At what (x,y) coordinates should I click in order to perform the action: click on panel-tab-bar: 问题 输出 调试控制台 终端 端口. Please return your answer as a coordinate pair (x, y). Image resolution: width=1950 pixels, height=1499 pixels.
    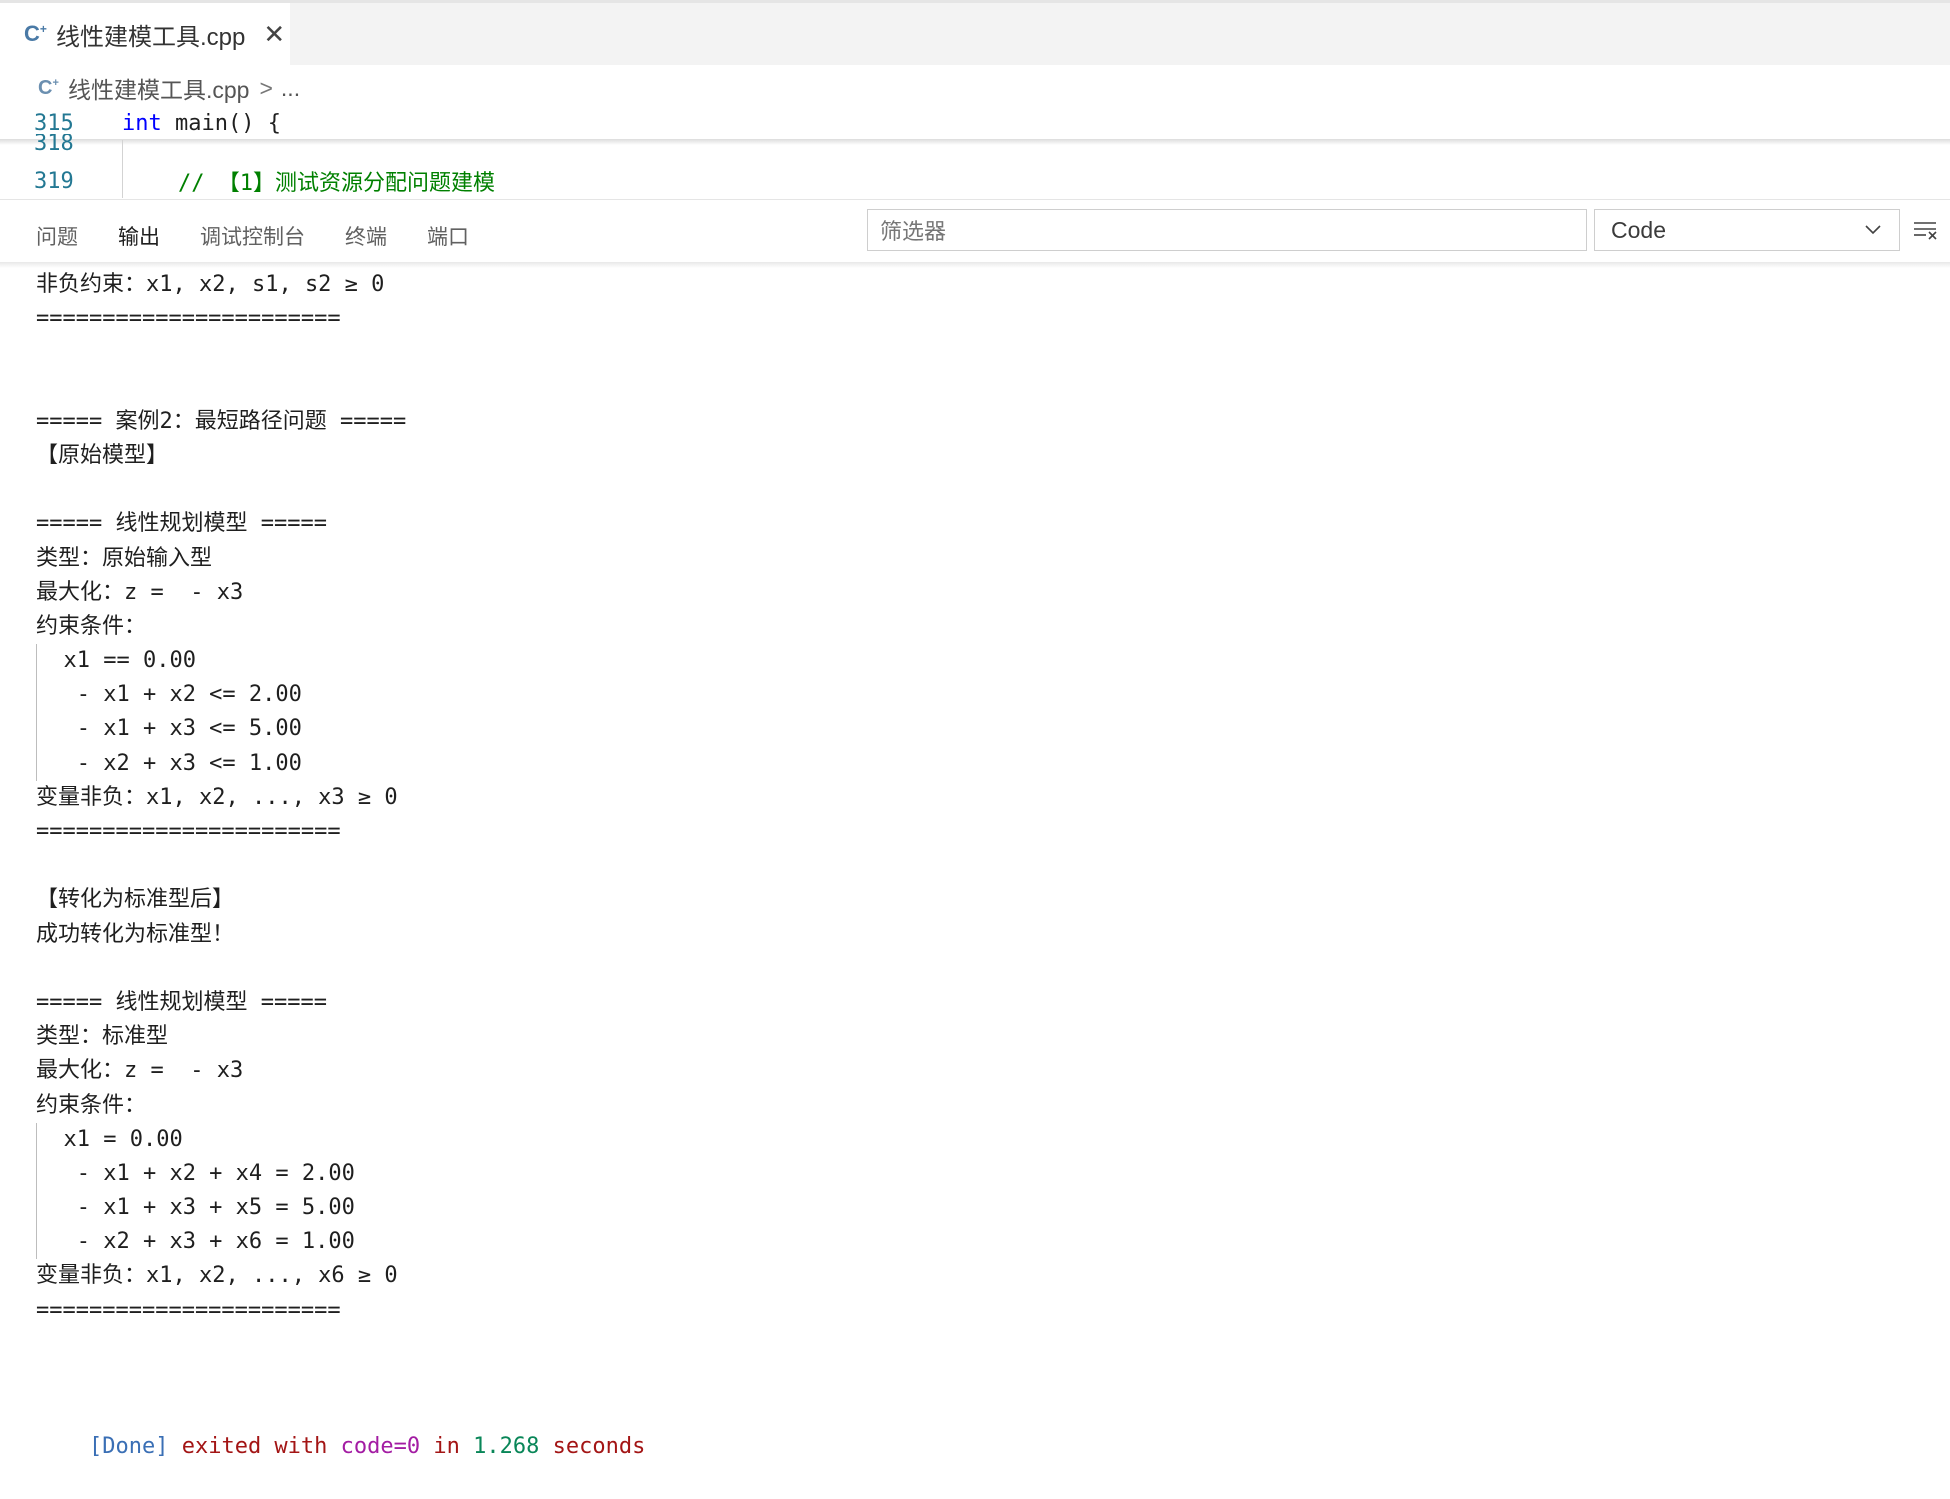
    Looking at the image, I should click on (272, 239).